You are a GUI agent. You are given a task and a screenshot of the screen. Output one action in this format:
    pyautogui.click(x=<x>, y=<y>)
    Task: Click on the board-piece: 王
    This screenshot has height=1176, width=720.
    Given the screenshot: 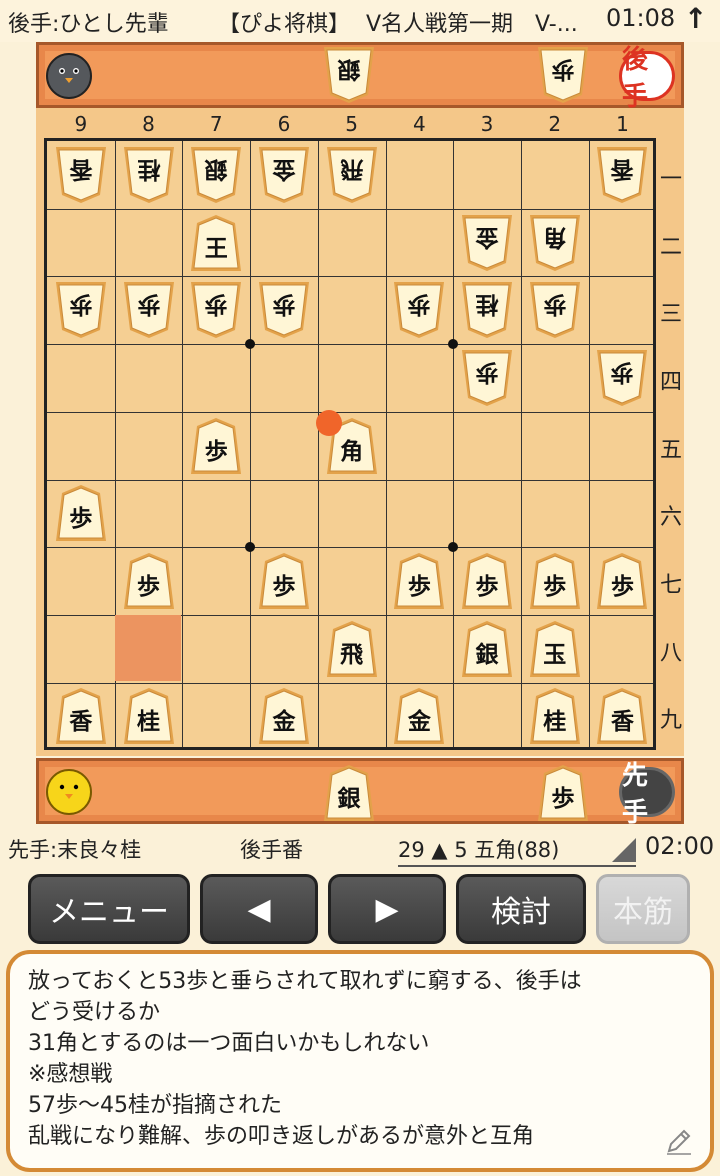 What is the action you would take?
    pyautogui.click(x=216, y=243)
    